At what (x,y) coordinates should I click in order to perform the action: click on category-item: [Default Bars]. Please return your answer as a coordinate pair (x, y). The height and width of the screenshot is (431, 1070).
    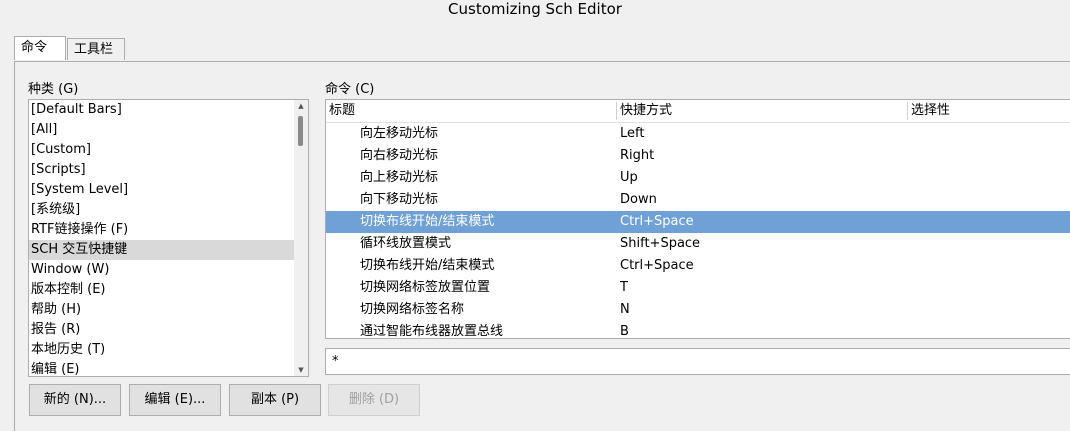
    Looking at the image, I should click on (162, 110).